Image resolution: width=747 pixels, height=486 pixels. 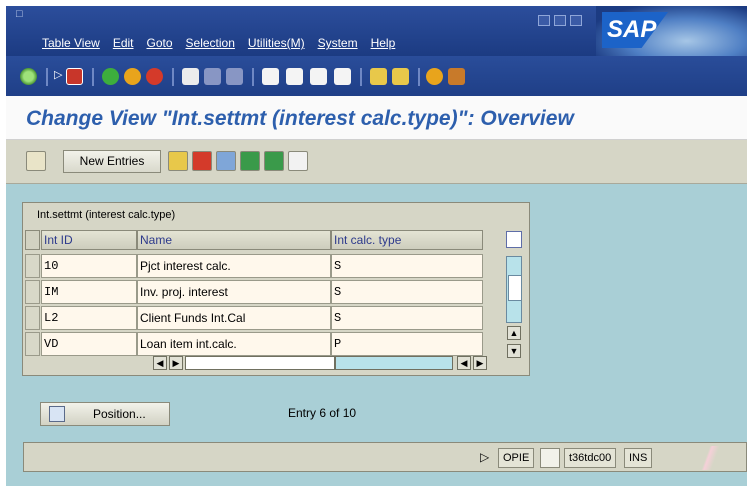 I want to click on cell-int-id: L2, so click(x=89, y=318).